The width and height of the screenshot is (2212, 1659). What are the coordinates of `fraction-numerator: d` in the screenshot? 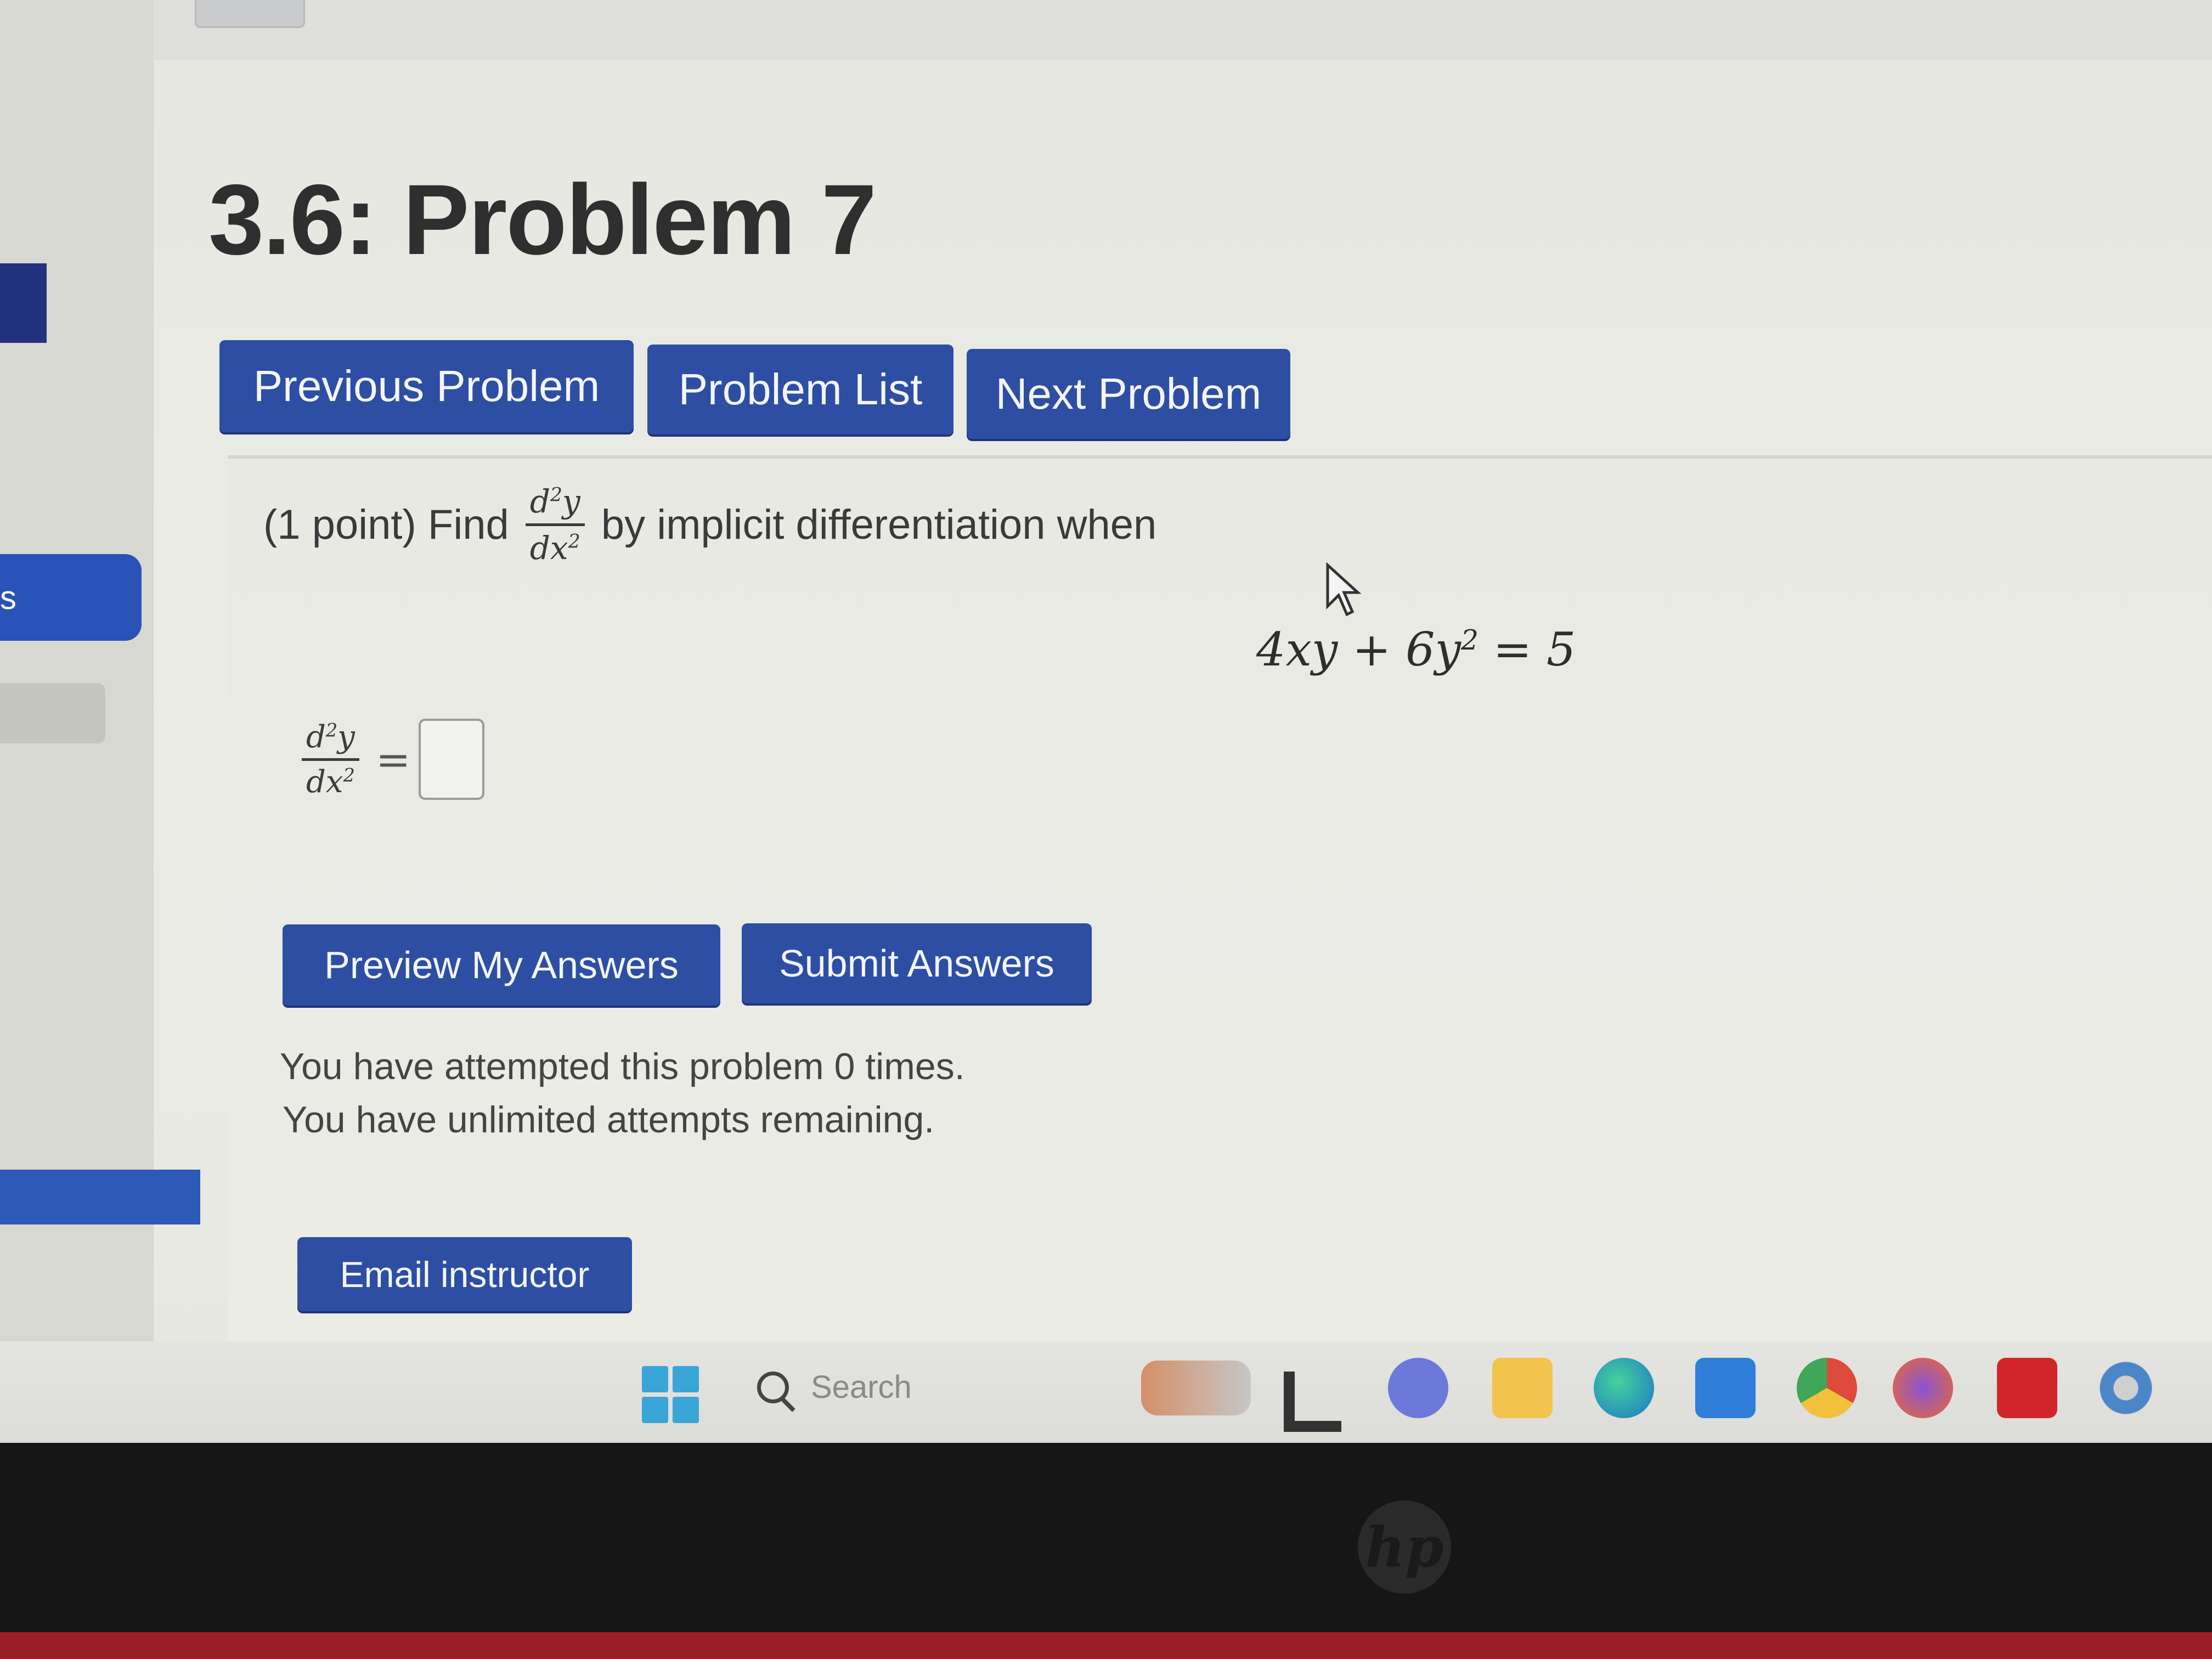 It's located at (539, 502).